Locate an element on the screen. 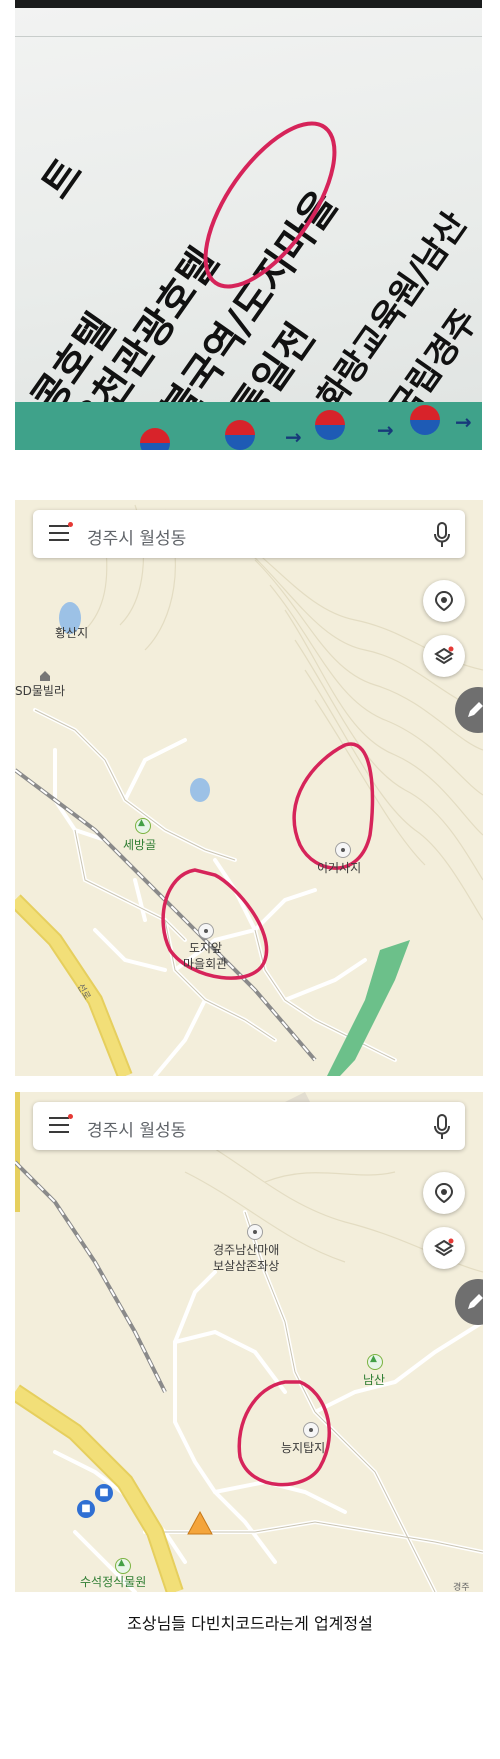 The width and height of the screenshot is (500, 1759). valley-icon is located at coordinates (143, 826).